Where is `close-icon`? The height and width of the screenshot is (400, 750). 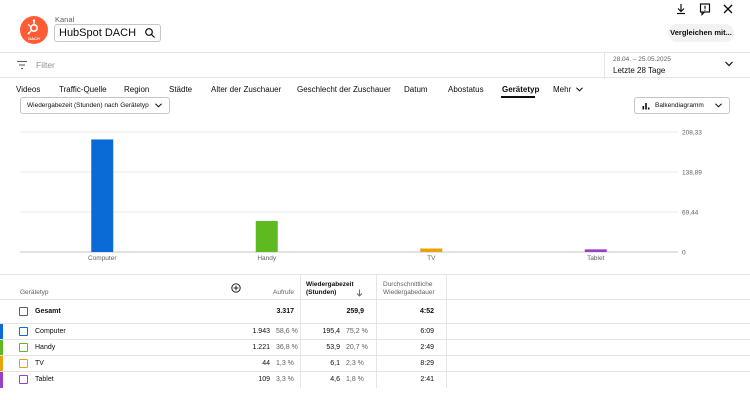
close-icon is located at coordinates (728, 9).